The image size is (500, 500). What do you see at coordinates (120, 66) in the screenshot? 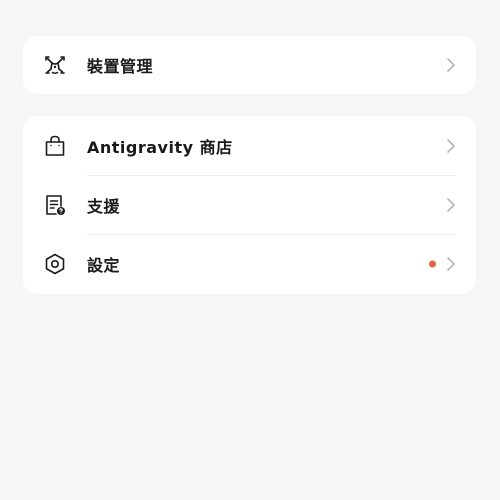
I see `device-management-label: 裝置管理` at bounding box center [120, 66].